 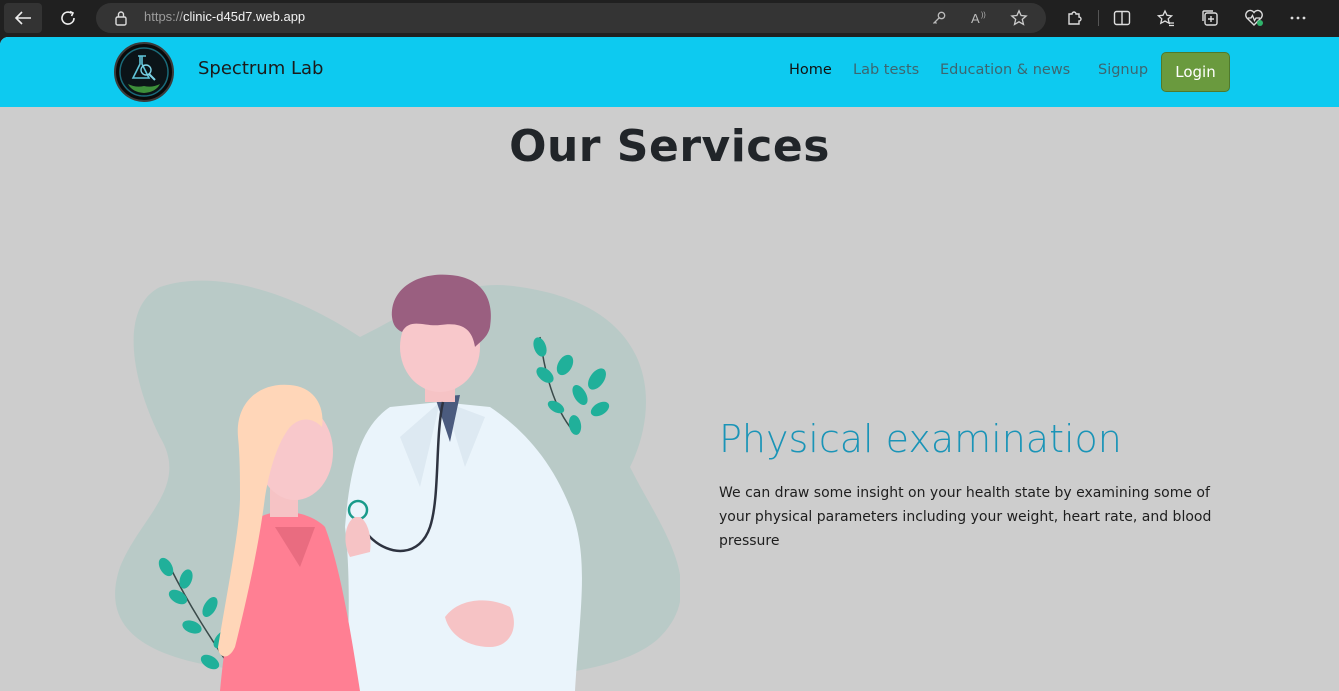 I want to click on key-icon, so click(x=939, y=18).